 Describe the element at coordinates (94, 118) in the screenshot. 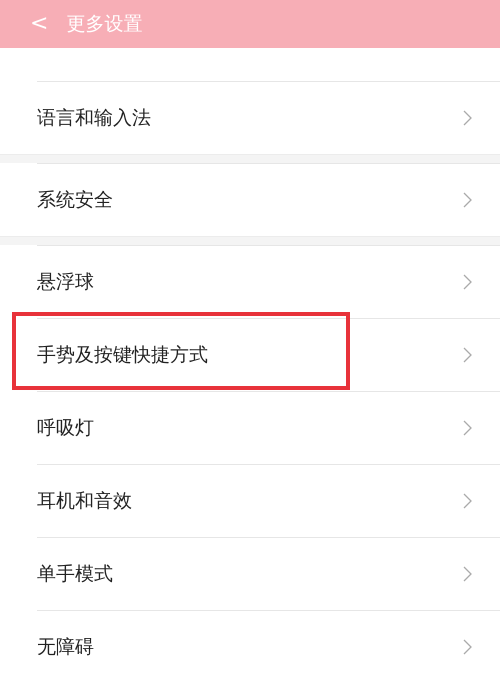

I see `row-label: 语言和输入法` at that location.